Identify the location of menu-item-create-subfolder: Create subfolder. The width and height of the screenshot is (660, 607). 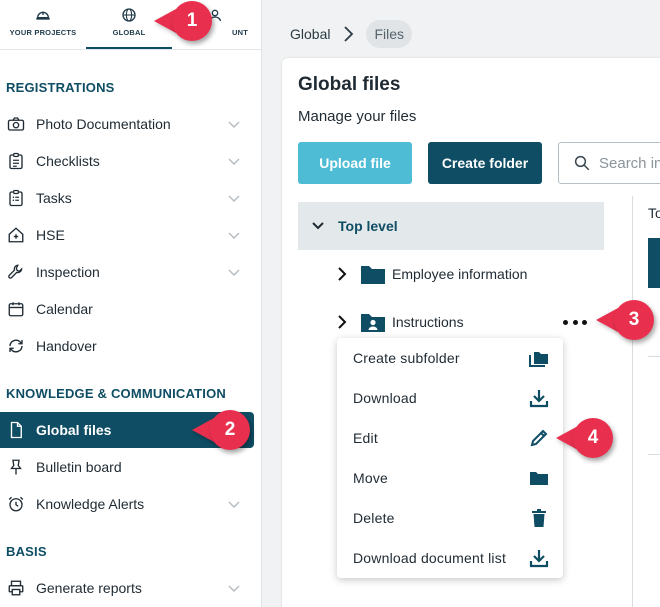
(450, 358).